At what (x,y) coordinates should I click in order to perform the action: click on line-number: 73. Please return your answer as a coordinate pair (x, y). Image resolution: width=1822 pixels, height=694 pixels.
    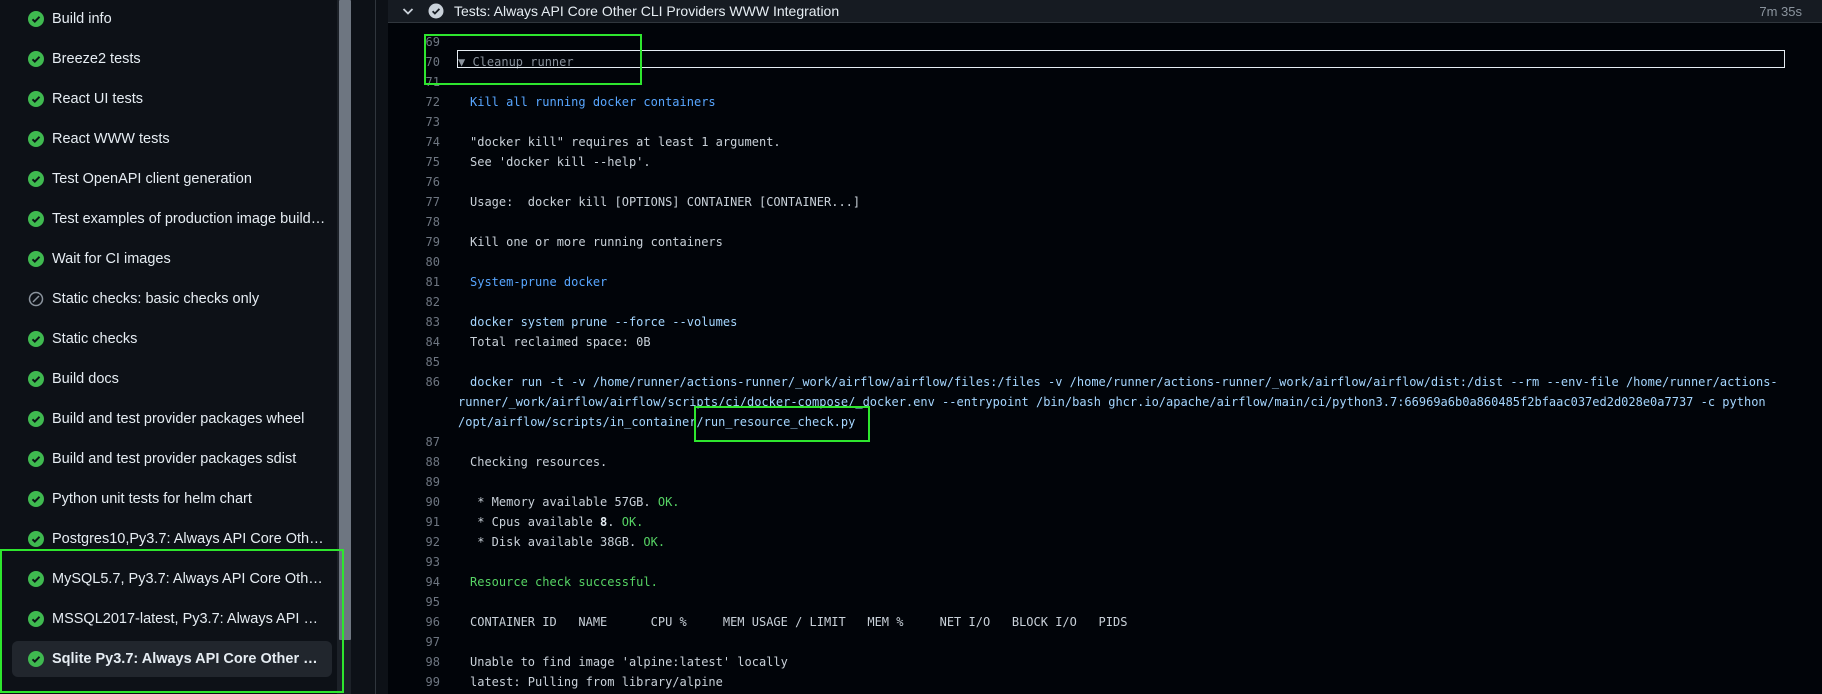
    Looking at the image, I should click on (414, 122).